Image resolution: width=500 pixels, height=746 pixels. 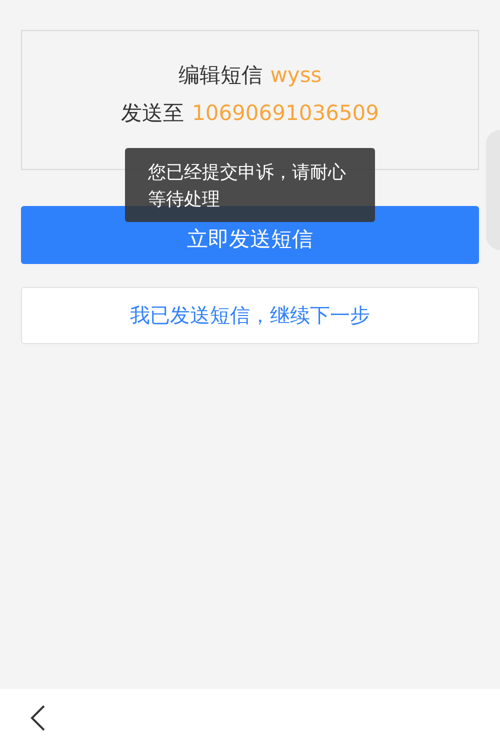 I want to click on back-icon, so click(x=38, y=717).